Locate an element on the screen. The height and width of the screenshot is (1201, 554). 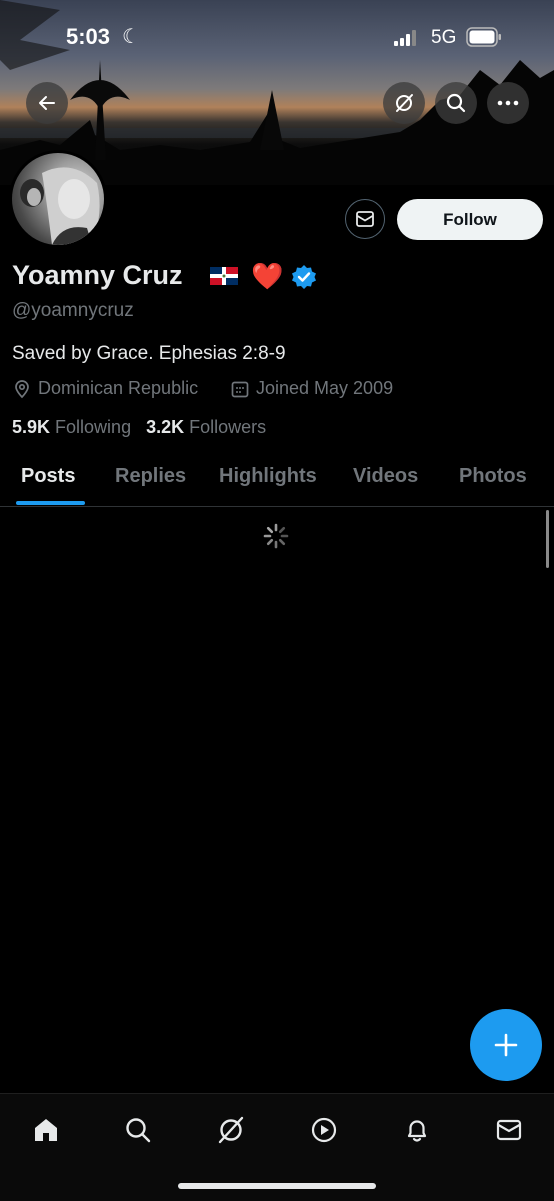
compose-button is located at coordinates (506, 1045).